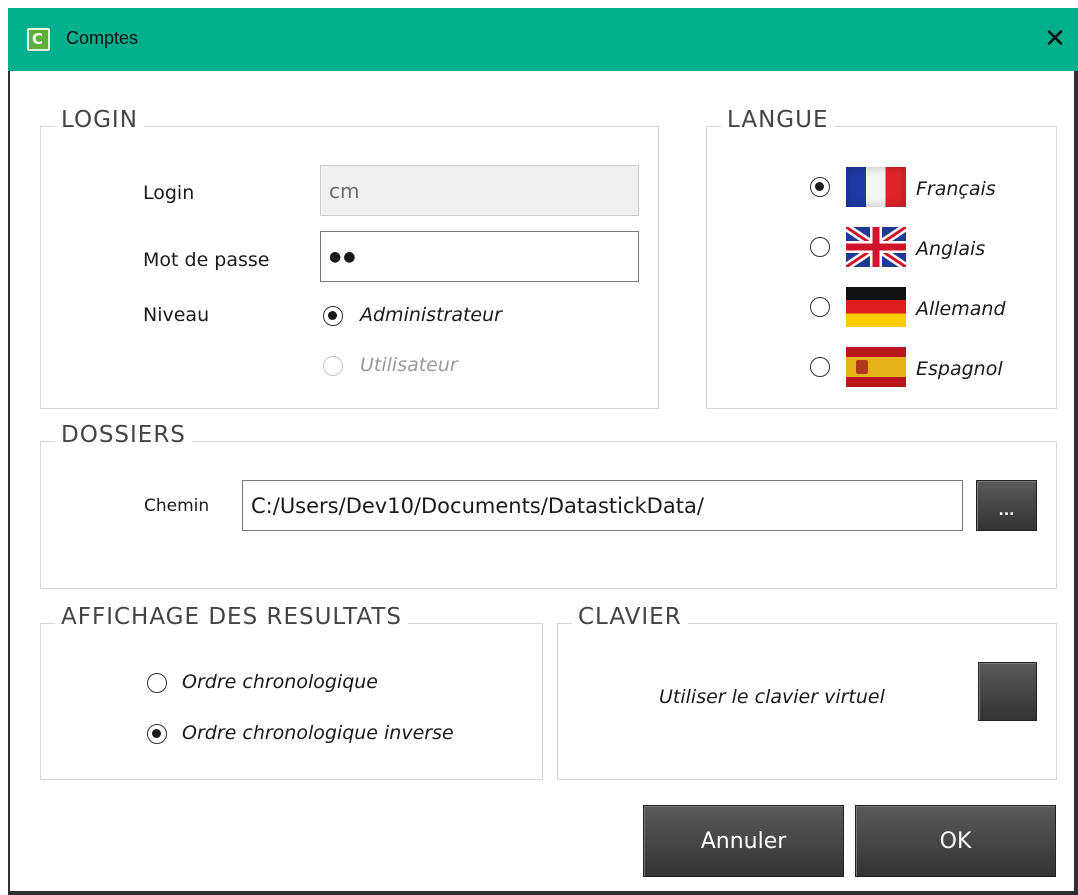 The image size is (1078, 895). I want to click on language-spanish-radio, so click(820, 367).